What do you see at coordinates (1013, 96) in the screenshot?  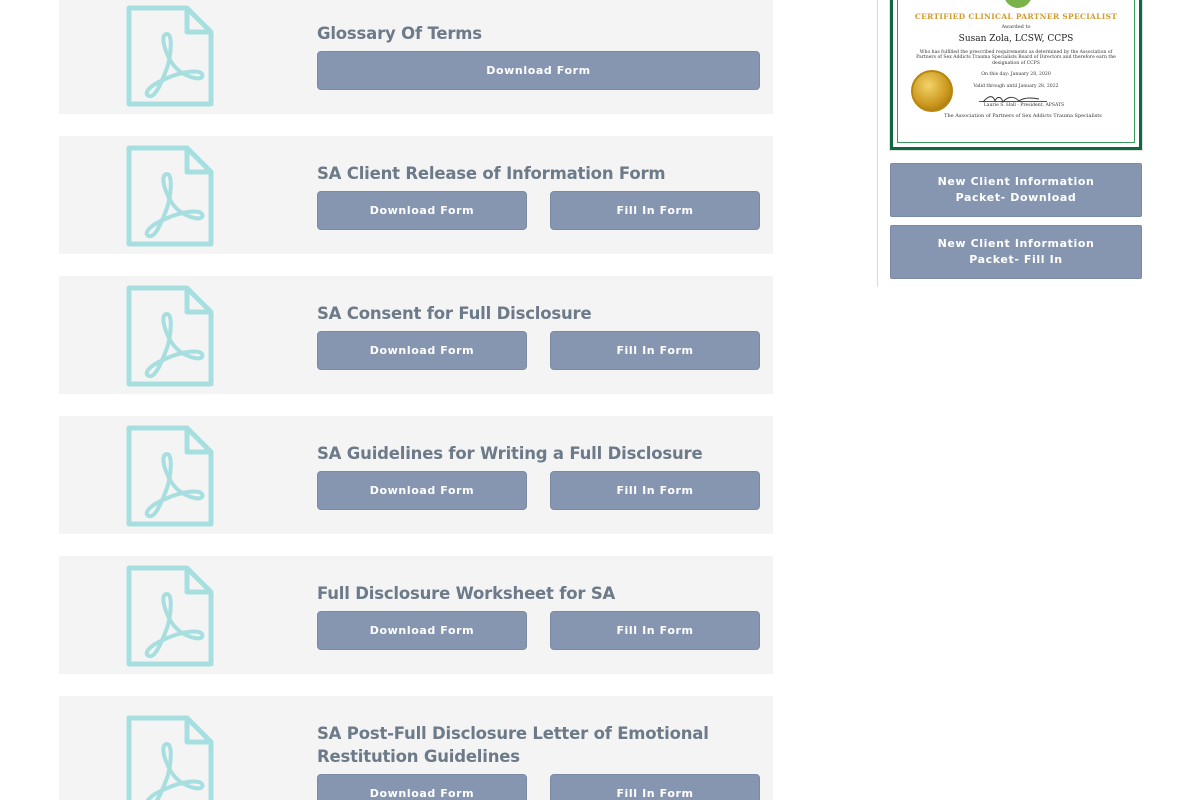 I see `signature-icon` at bounding box center [1013, 96].